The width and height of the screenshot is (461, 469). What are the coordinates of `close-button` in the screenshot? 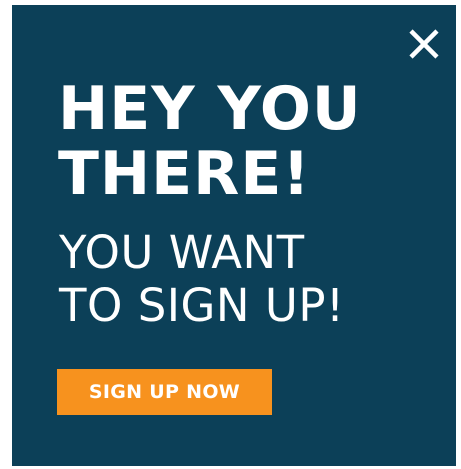 It's located at (424, 44).